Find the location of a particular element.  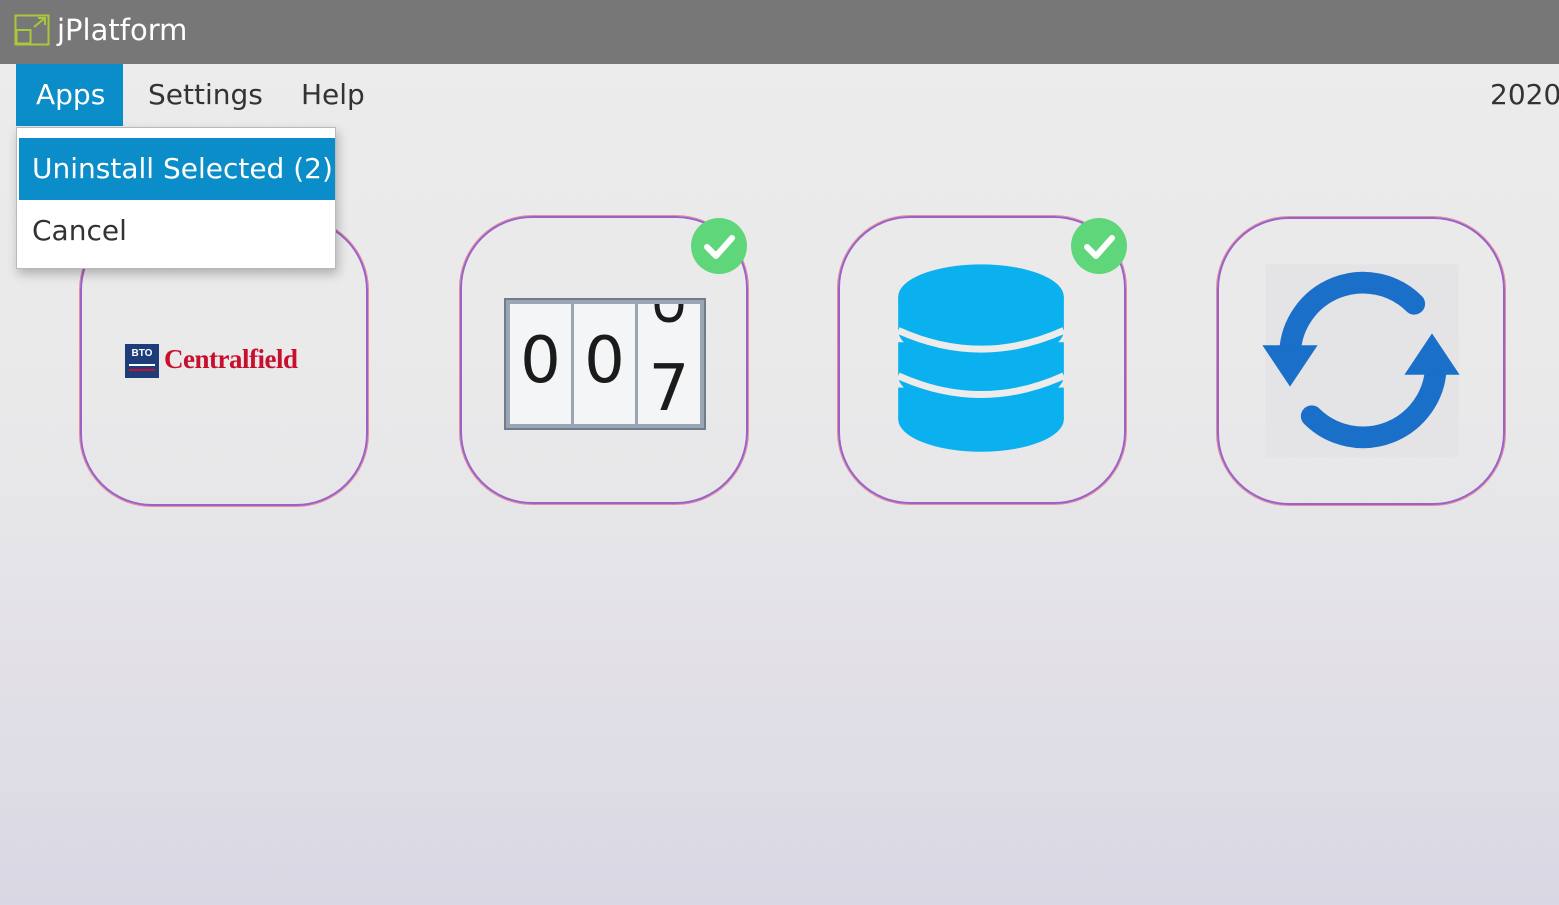

centralfield-logo-text: Centralfield is located at coordinates (231, 359).